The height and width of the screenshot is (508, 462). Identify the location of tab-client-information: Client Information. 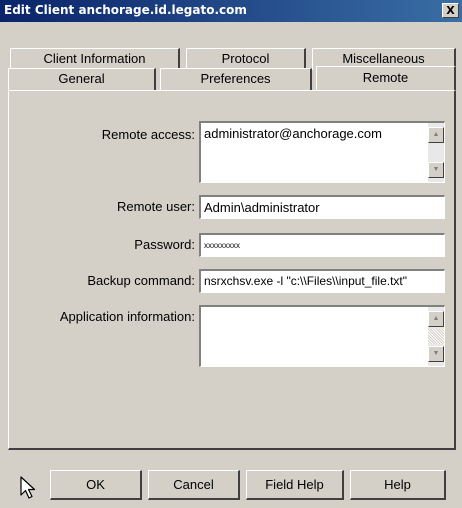
(95, 59).